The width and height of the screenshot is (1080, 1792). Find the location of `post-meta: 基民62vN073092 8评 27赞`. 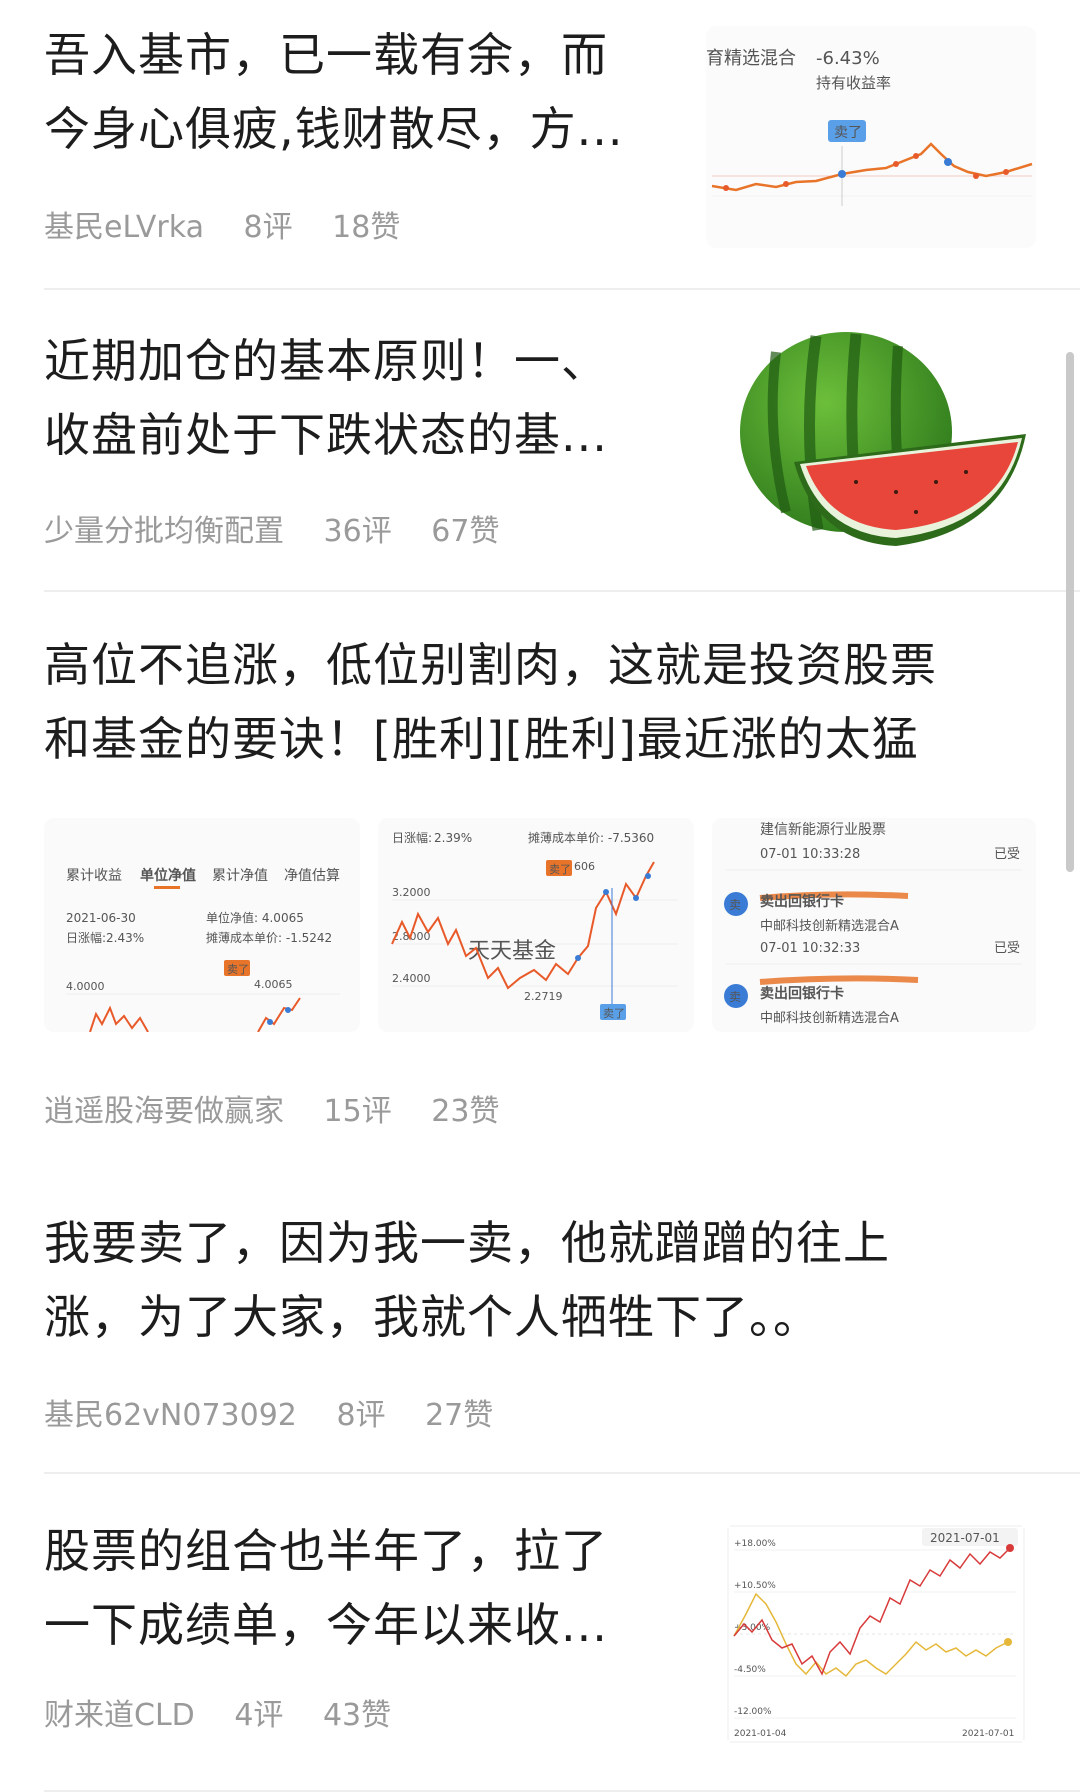

post-meta: 基民62vN073092 8评 27赞 is located at coordinates (283, 1412).